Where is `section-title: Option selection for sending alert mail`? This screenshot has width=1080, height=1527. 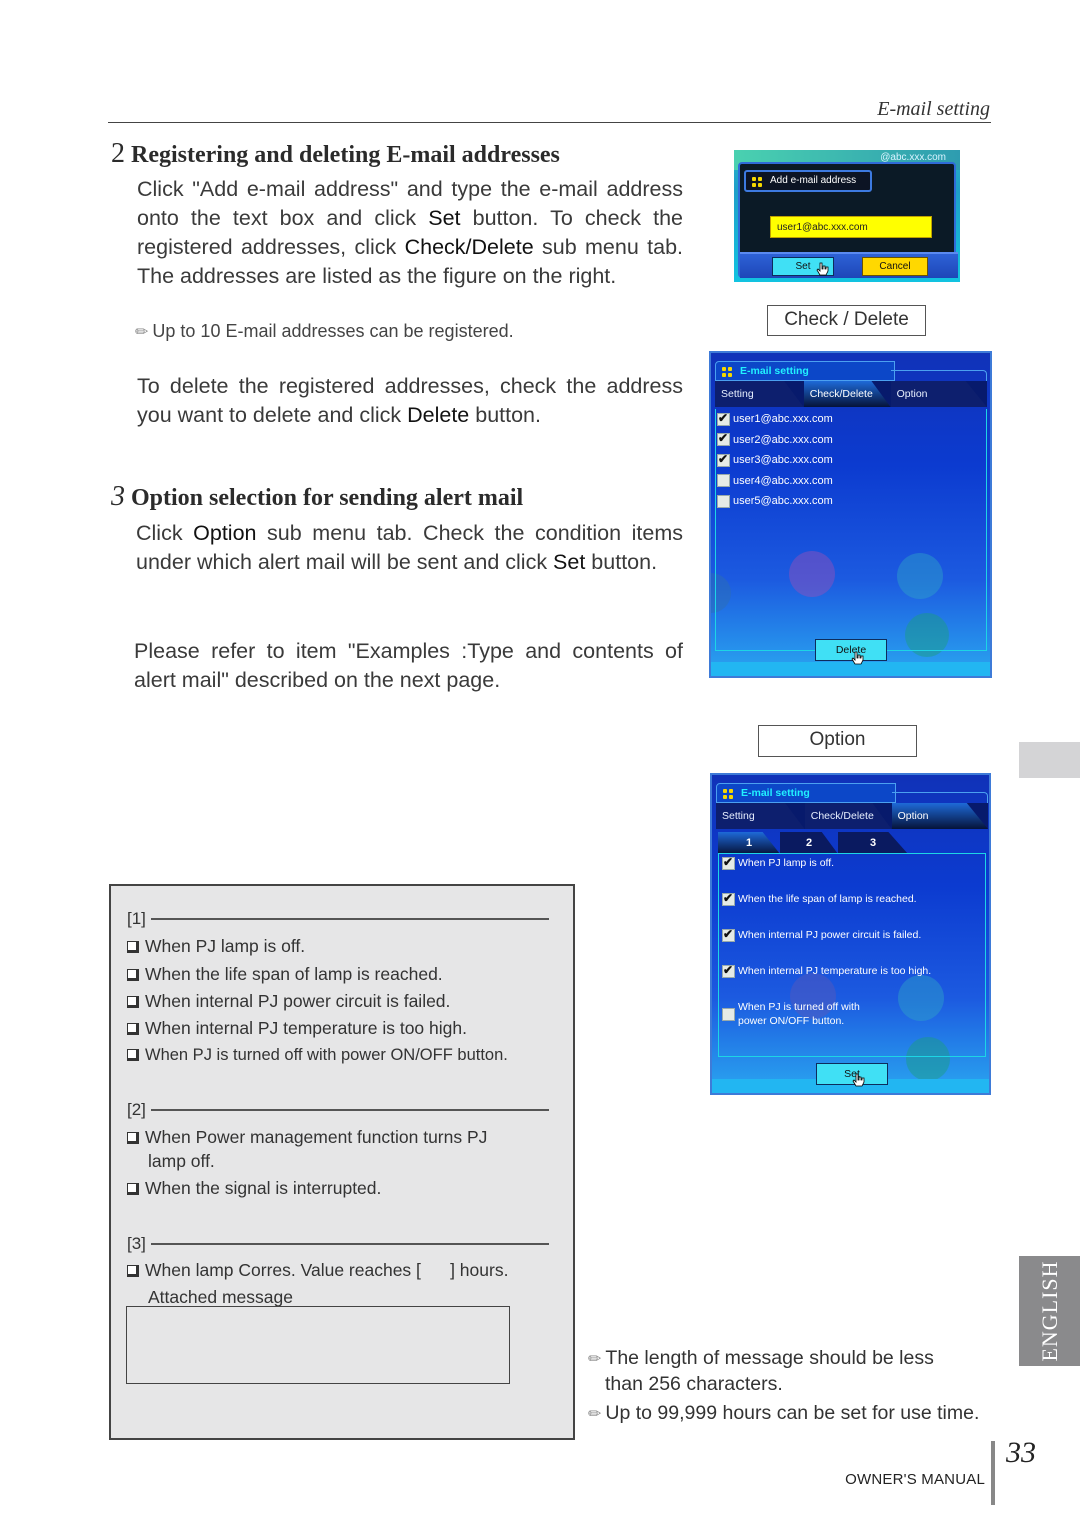
section-title: Option selection for sending alert mail is located at coordinates (327, 498).